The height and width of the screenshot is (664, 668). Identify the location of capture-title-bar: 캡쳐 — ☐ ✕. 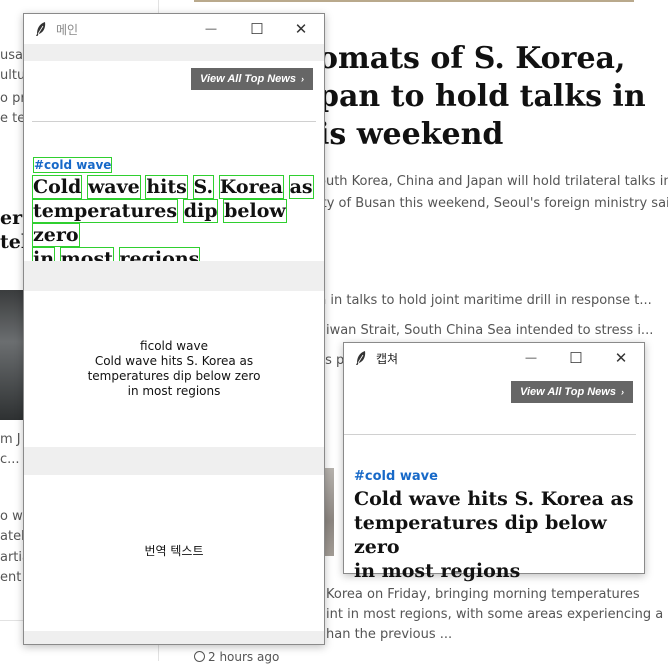
(494, 358).